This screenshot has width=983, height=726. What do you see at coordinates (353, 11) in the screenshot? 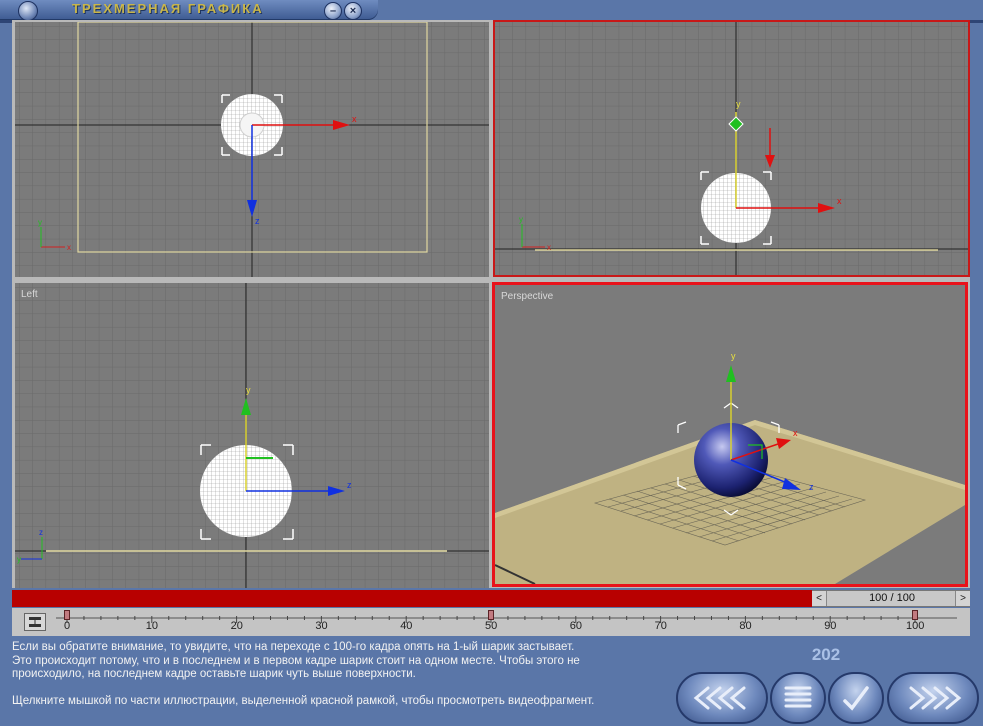
I see `close-button: ×` at bounding box center [353, 11].